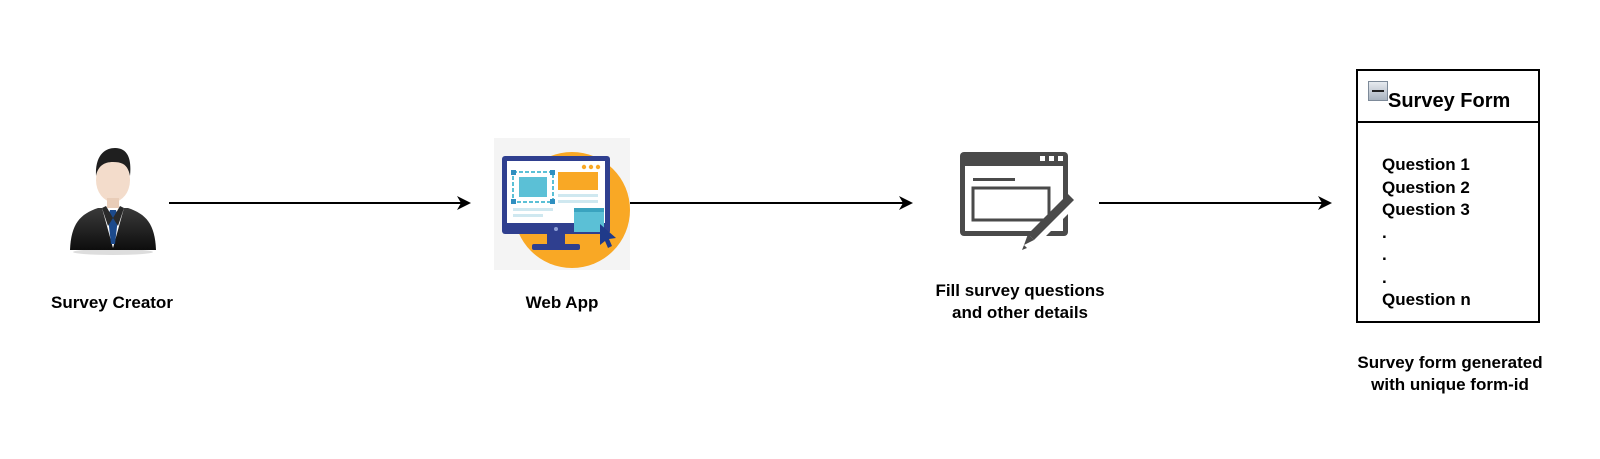 This screenshot has width=1600, height=459. Describe the element at coordinates (1378, 91) in the screenshot. I see `collapse-icon` at that location.